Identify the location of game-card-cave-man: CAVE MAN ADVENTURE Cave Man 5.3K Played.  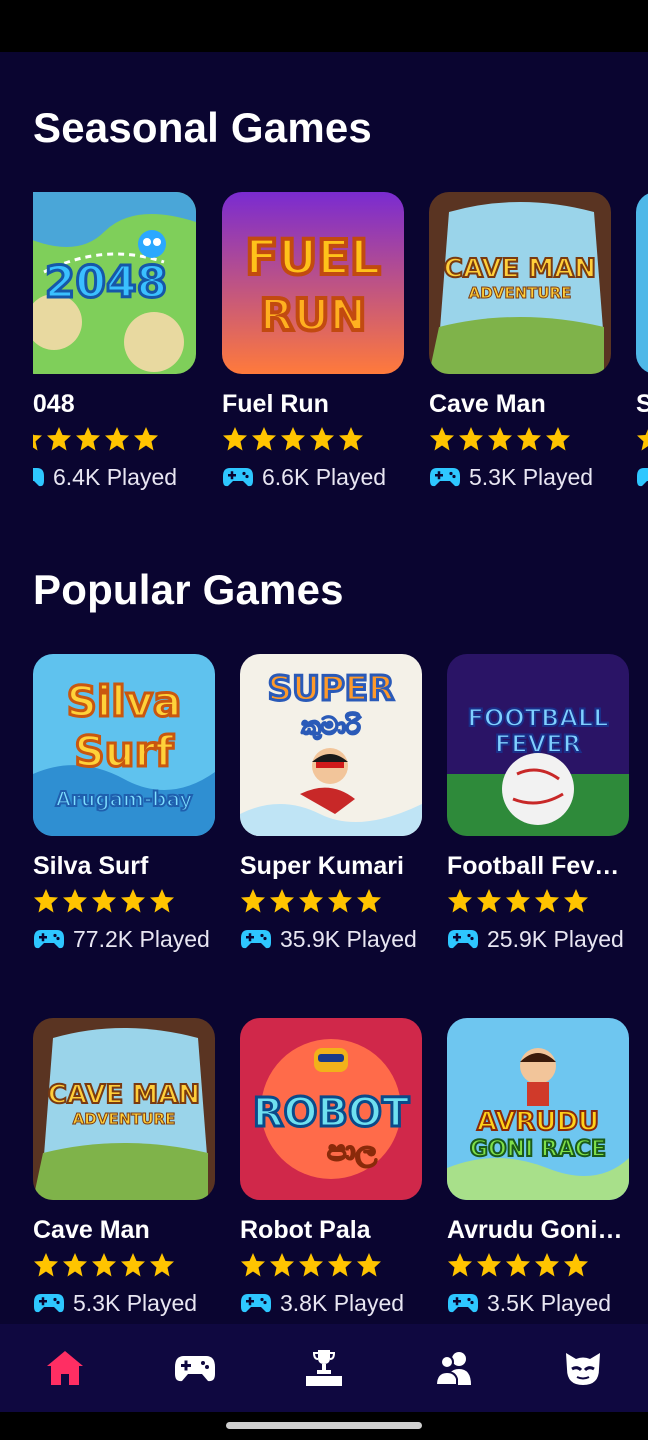
(124, 1173).